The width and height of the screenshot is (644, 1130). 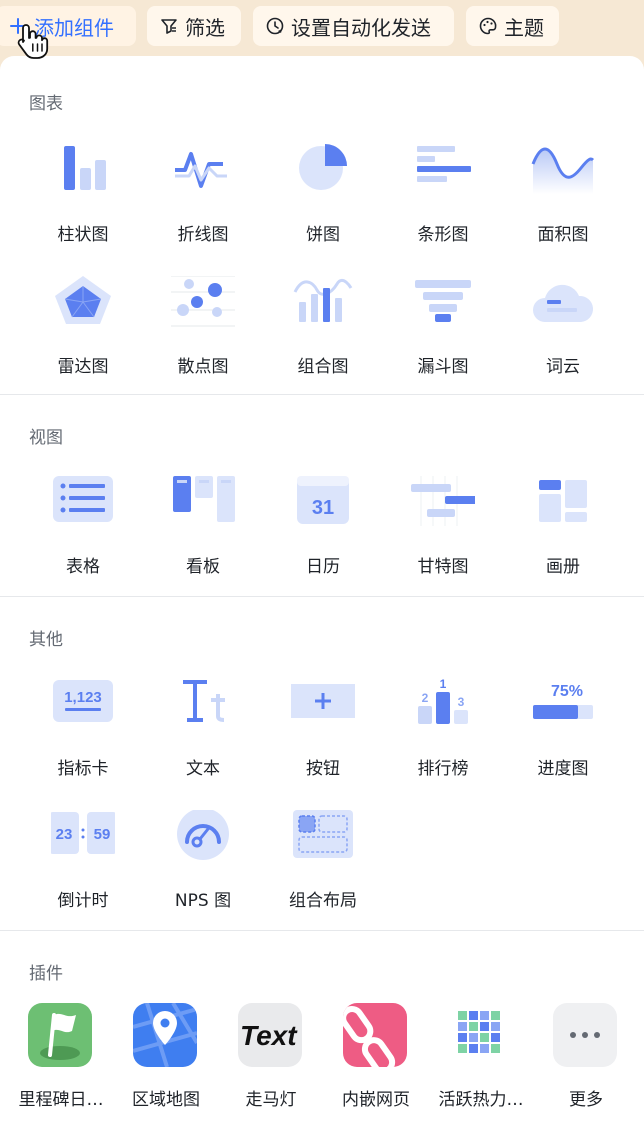 I want to click on widget-table: 表格, so click(x=83, y=541).